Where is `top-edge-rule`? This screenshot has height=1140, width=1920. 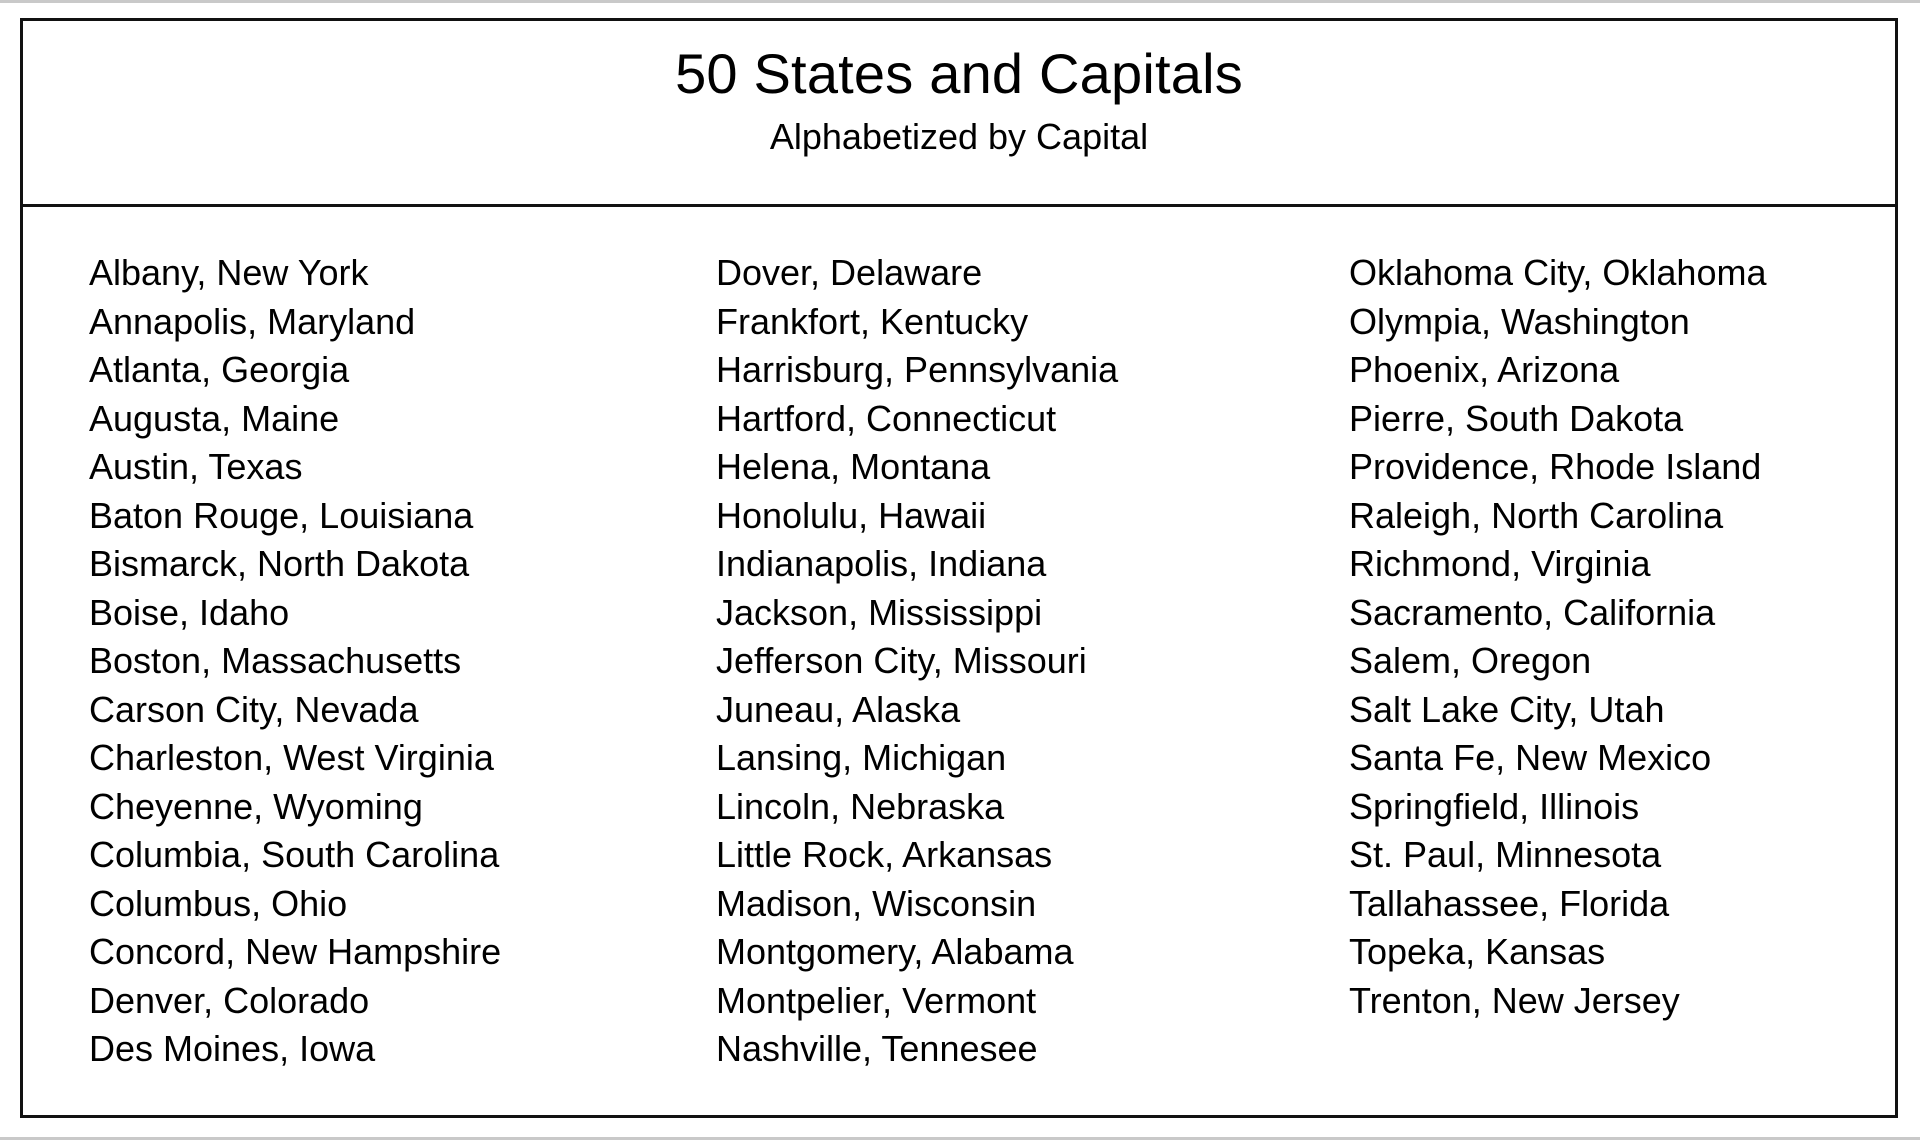 top-edge-rule is located at coordinates (960, 1).